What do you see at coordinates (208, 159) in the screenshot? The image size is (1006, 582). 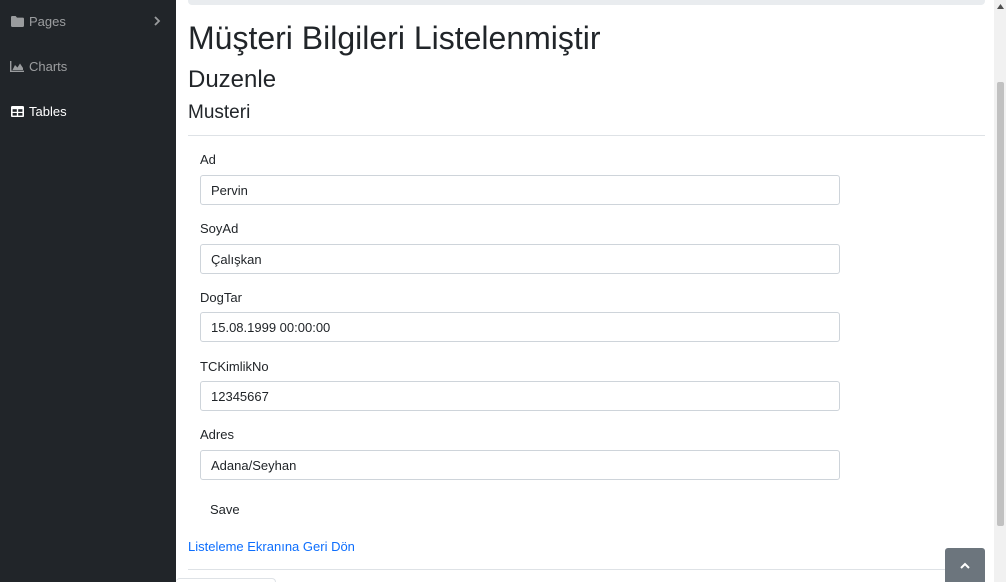 I see `field-label-ad: Ad` at bounding box center [208, 159].